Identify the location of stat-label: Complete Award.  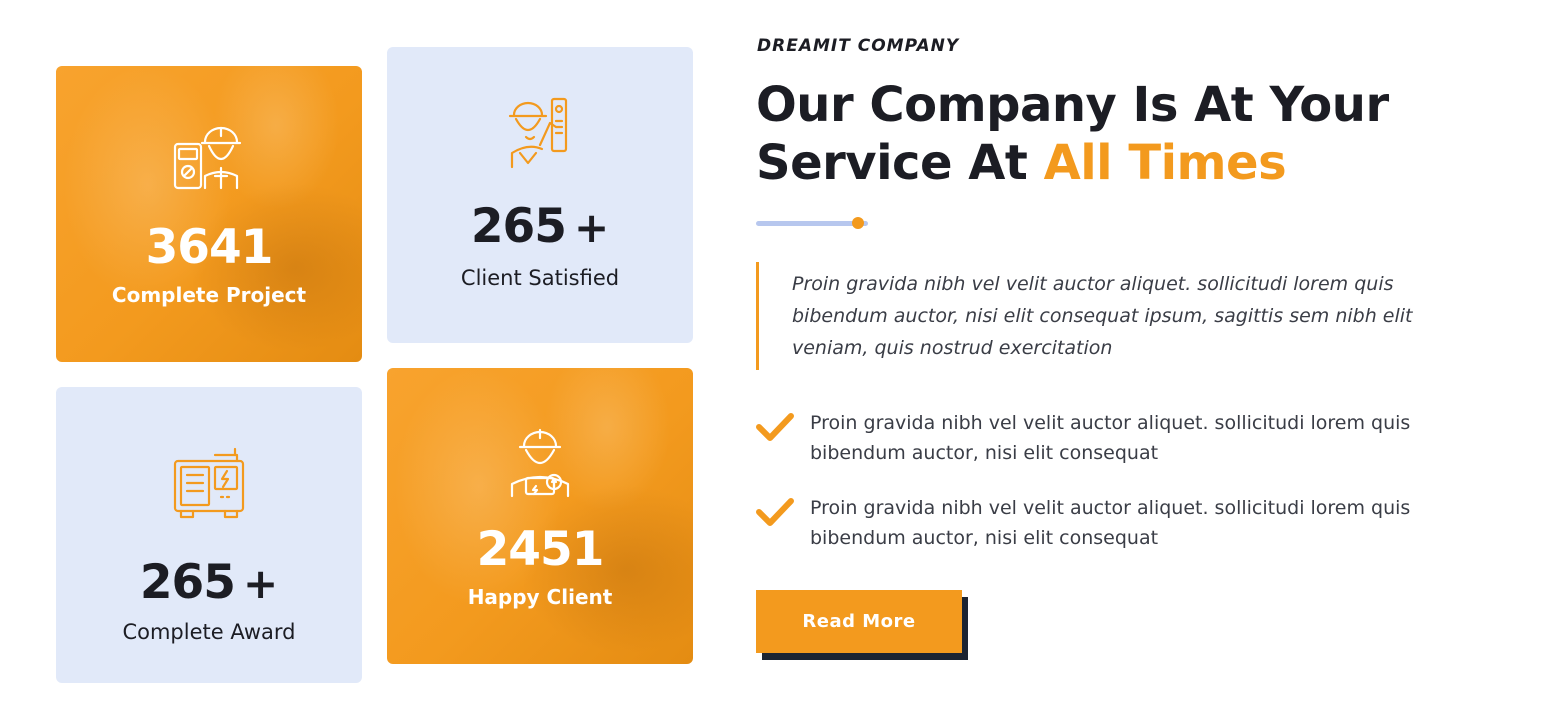
(209, 632).